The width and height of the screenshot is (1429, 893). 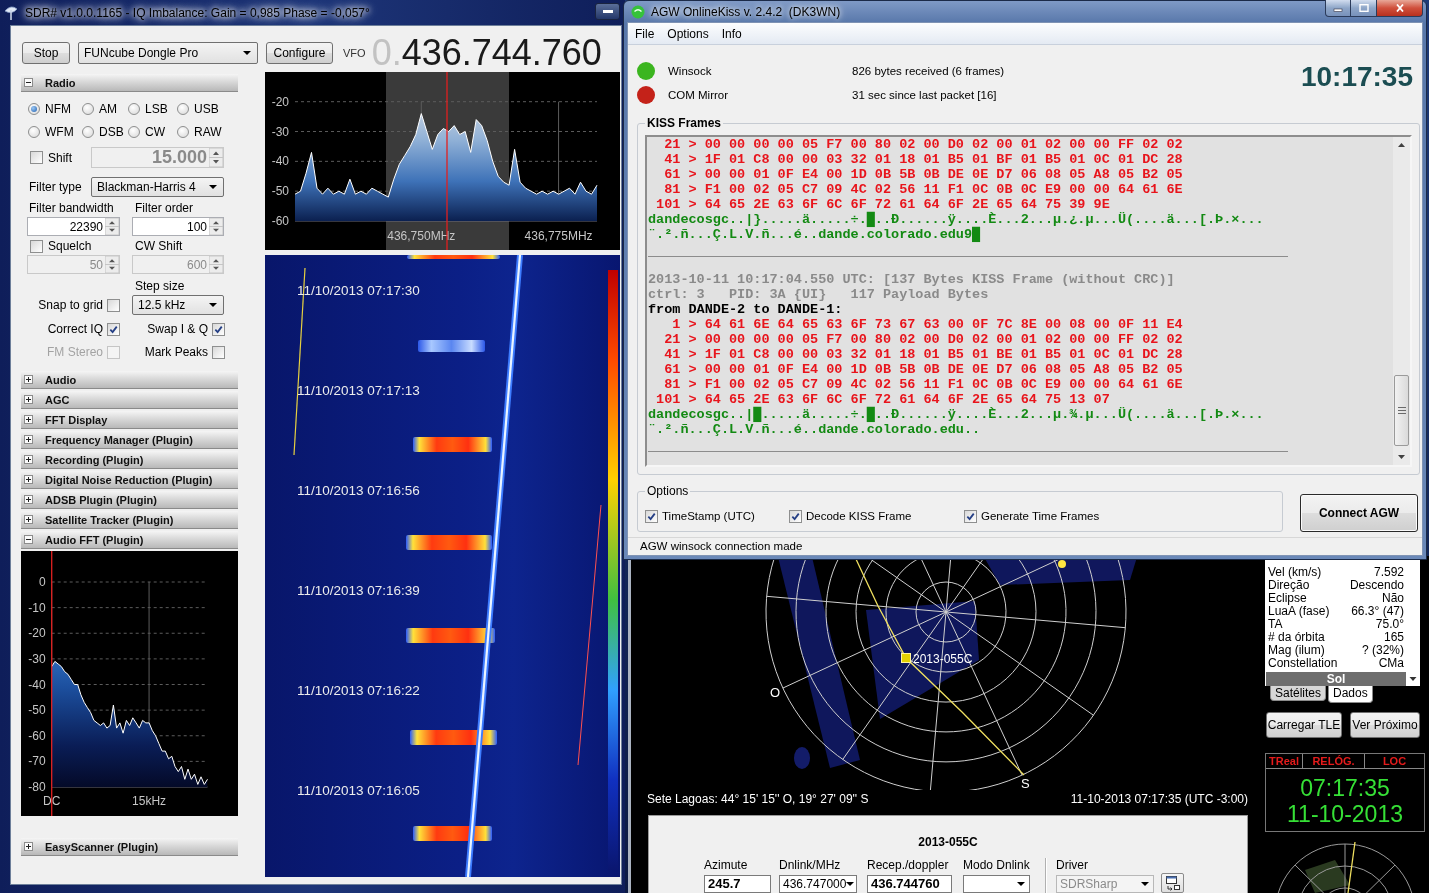 I want to click on pass-title: 2013-055C, so click(x=948, y=841).